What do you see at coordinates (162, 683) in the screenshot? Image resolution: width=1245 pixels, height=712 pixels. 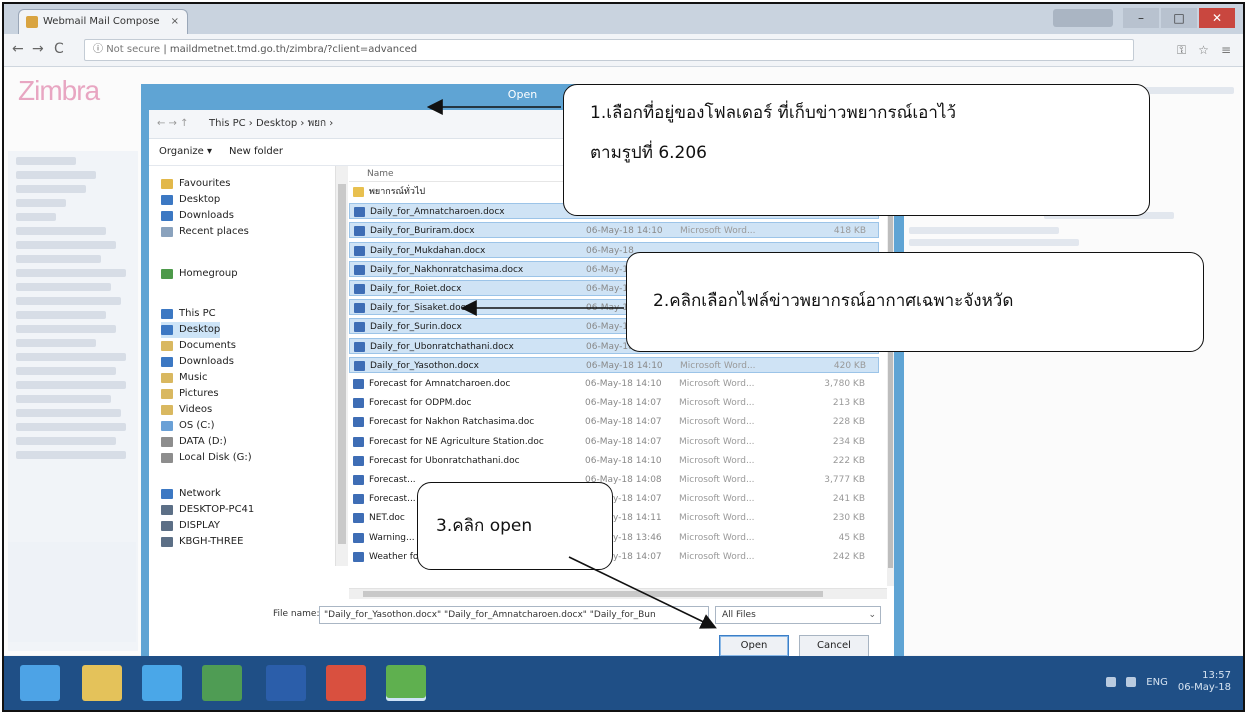 I see `internet-explorer-icon` at bounding box center [162, 683].